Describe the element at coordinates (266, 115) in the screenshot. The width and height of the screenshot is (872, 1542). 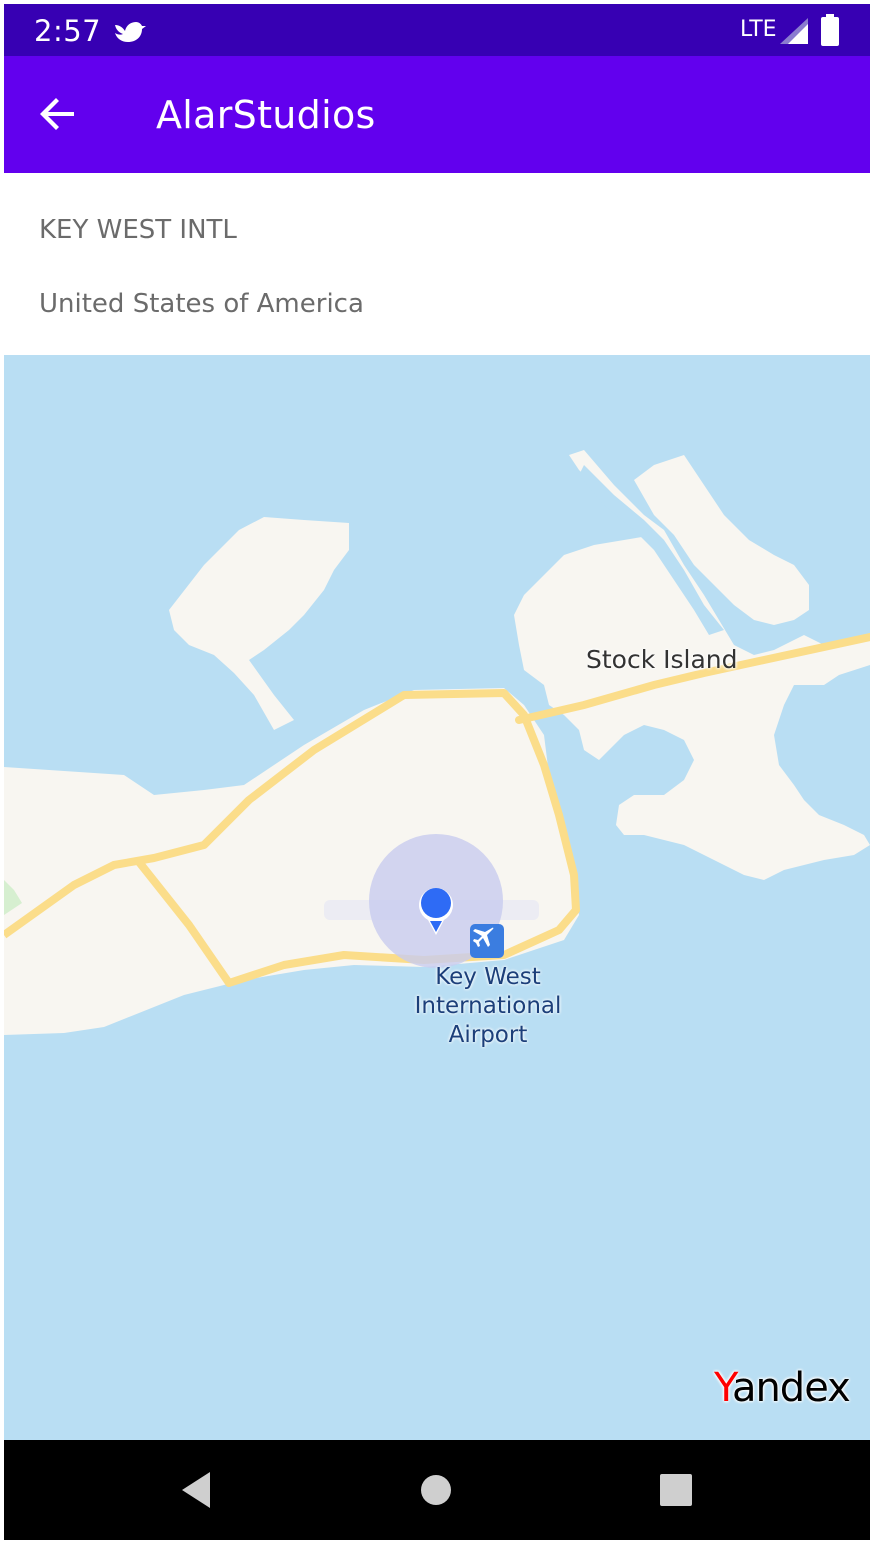
I see `app-title: AlarStudios` at that location.